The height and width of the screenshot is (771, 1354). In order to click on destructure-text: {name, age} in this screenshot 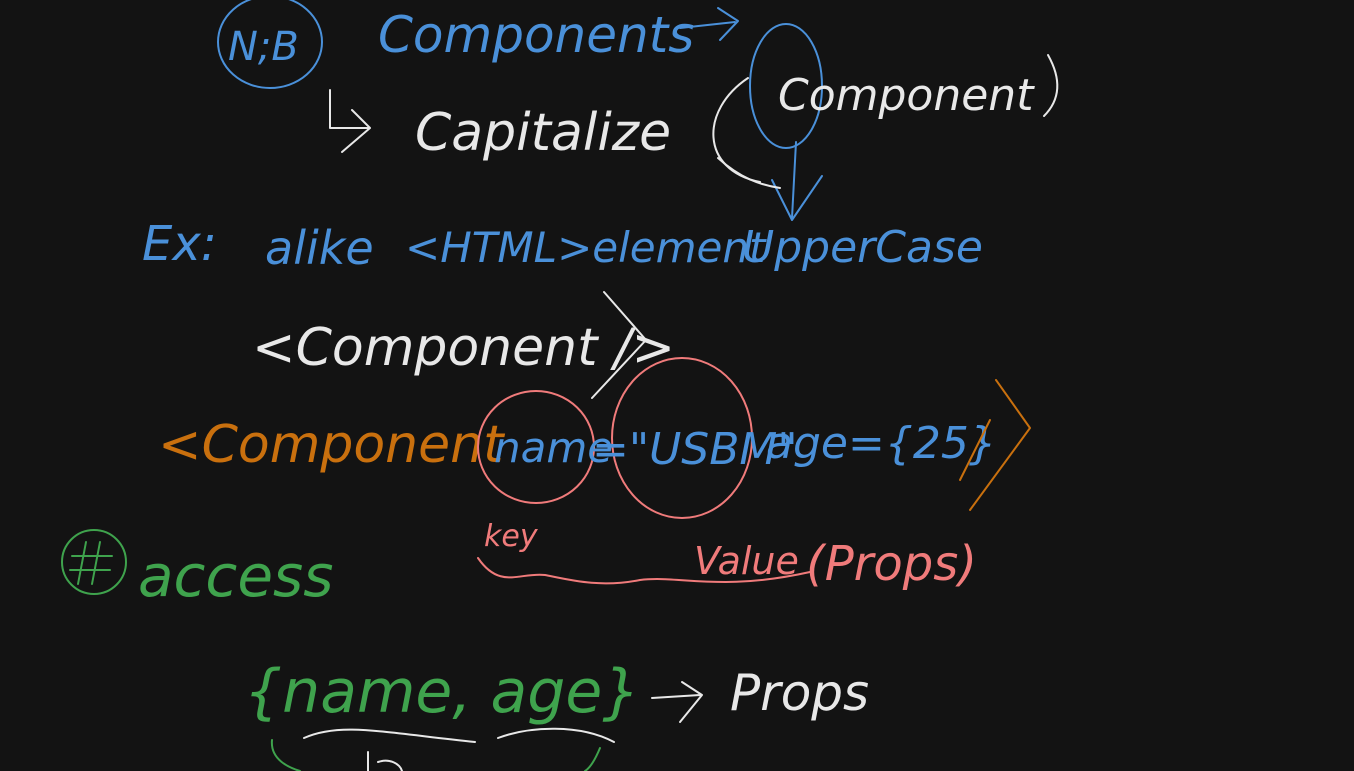, I will do `click(442, 692)`.